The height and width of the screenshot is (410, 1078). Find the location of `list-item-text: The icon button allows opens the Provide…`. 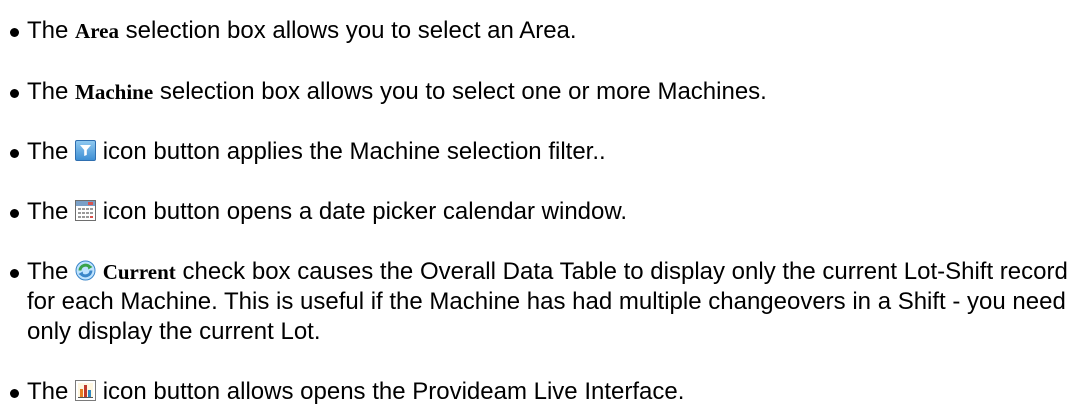

list-item-text: The icon button allows opens the Provide… is located at coordinates (547, 392).